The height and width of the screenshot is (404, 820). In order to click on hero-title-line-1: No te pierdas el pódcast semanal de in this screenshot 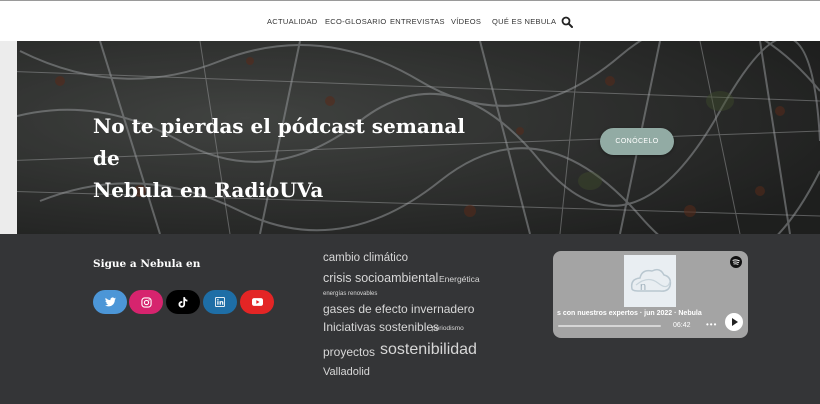, I will do `click(279, 142)`.